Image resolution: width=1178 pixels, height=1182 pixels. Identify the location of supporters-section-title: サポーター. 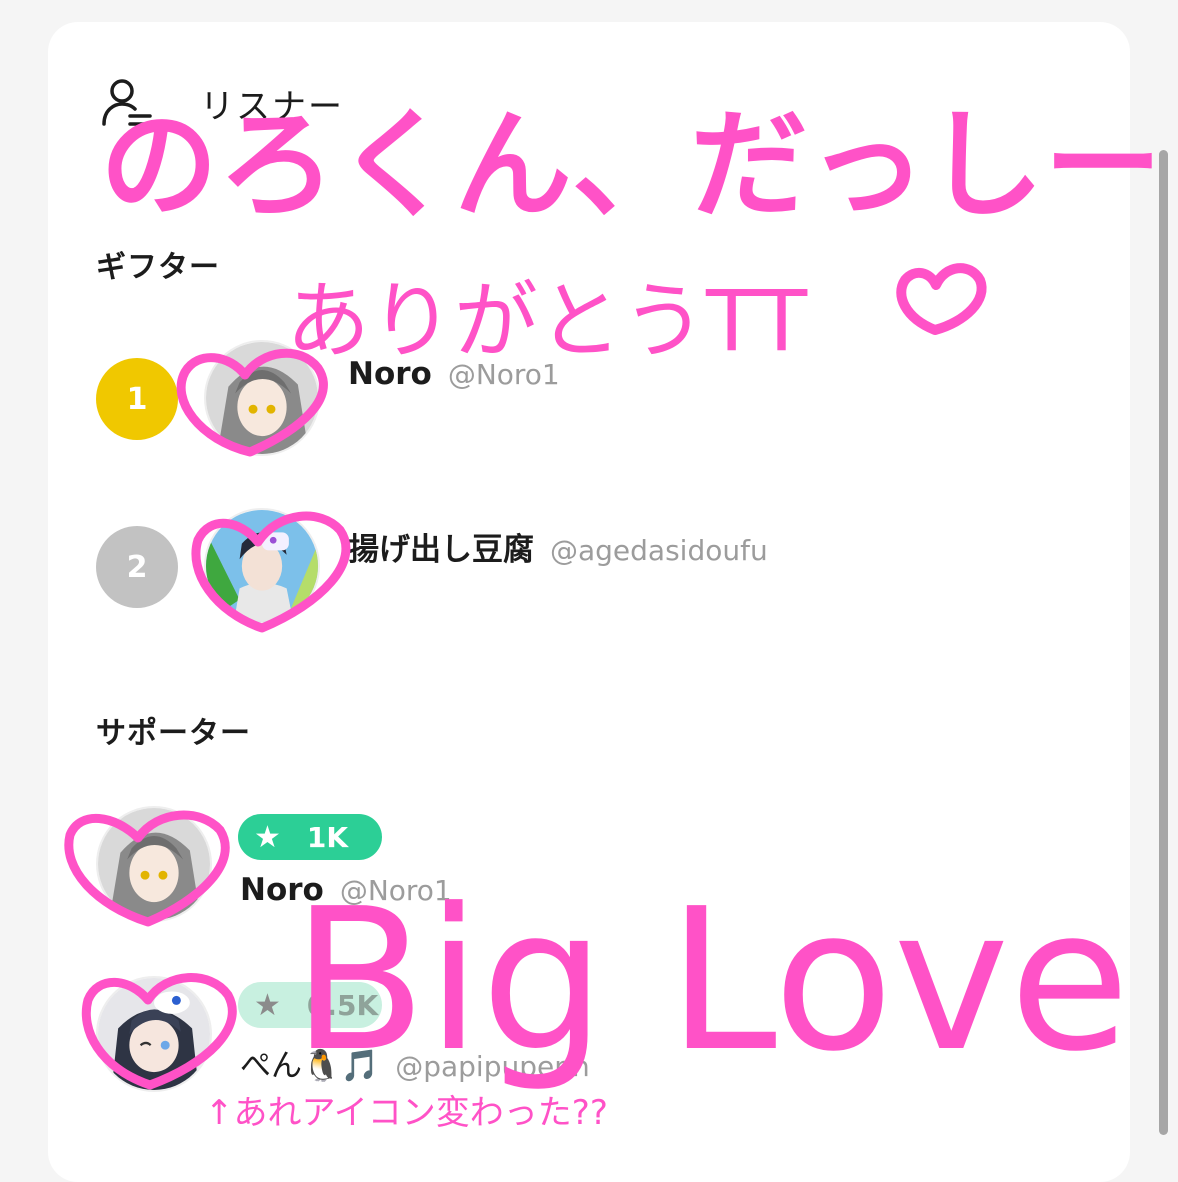
(173, 733).